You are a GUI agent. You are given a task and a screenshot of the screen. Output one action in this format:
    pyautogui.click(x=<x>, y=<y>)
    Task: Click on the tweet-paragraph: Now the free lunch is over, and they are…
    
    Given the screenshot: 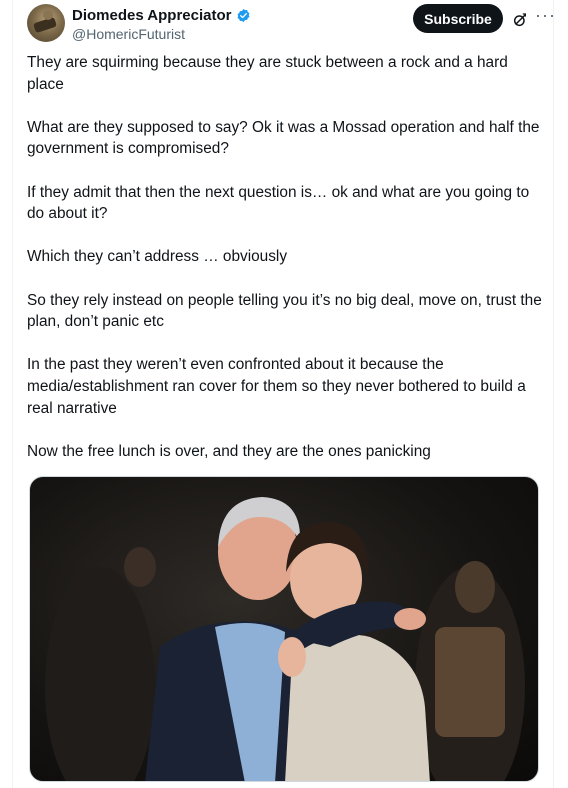 What is the action you would take?
    pyautogui.click(x=229, y=451)
    